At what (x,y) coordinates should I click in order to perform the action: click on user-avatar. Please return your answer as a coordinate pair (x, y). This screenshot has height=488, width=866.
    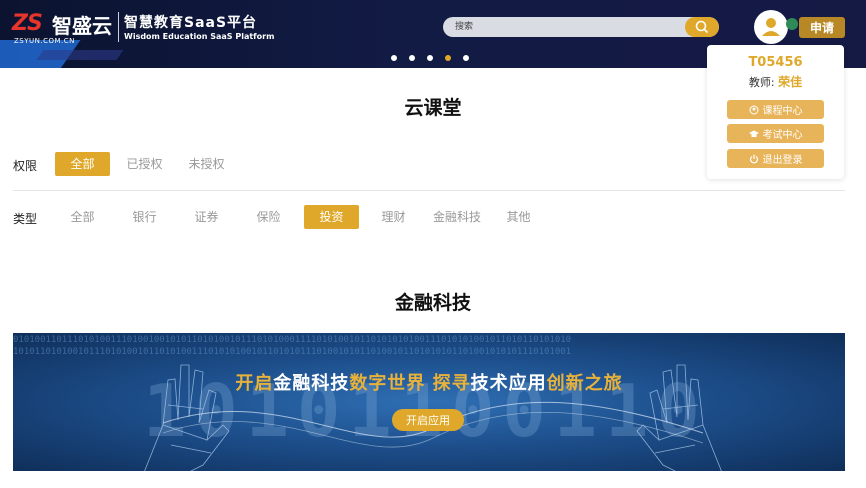
    Looking at the image, I should click on (771, 27).